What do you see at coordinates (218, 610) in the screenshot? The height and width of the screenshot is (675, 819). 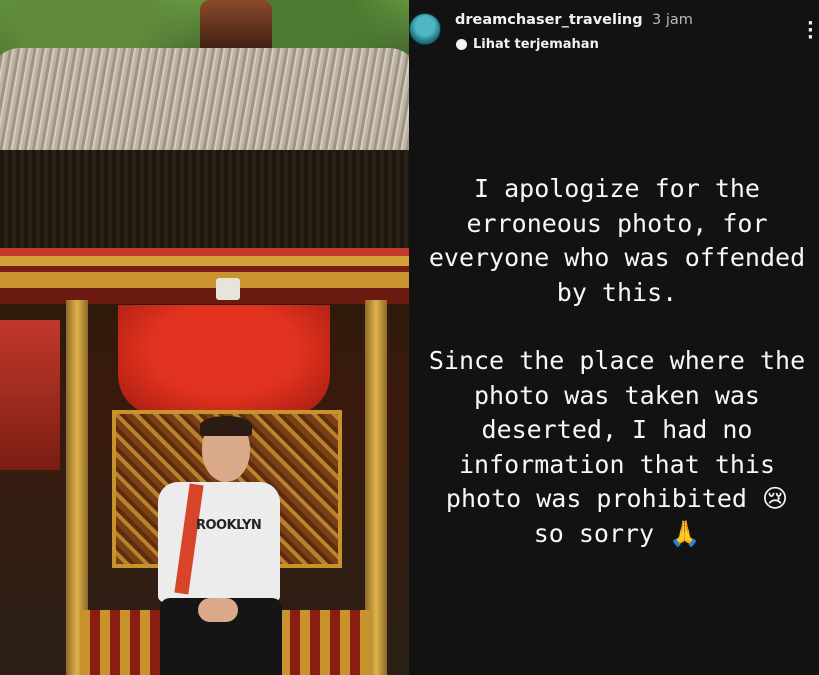 I see `person-hands` at bounding box center [218, 610].